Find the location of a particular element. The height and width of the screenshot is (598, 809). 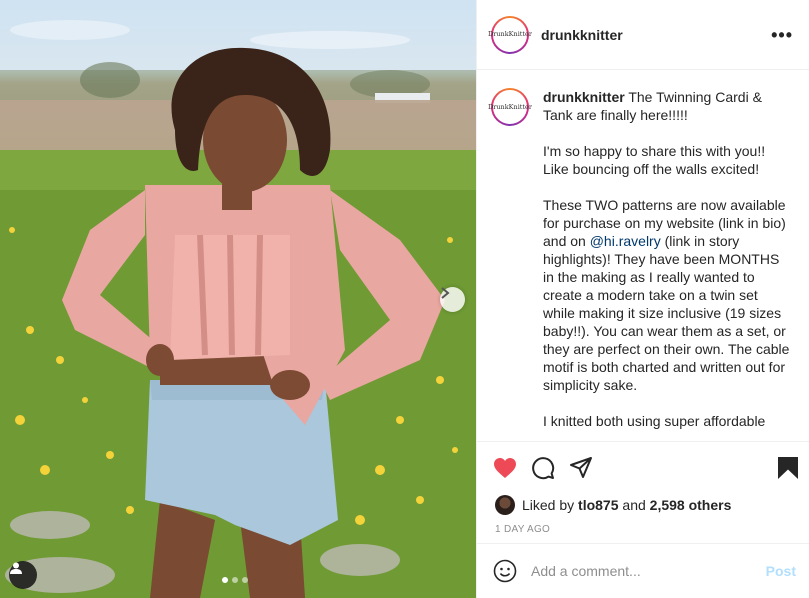

liker-username: tlo875 is located at coordinates (598, 505).